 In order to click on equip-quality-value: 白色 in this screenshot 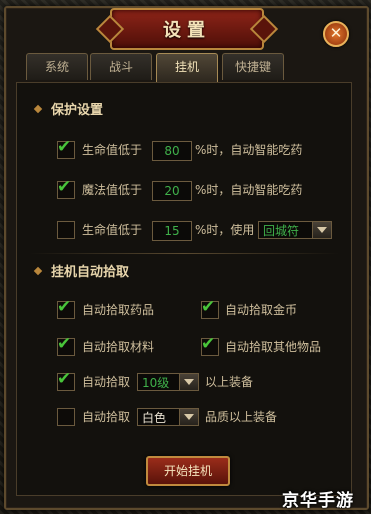, I will do `click(154, 418)`.